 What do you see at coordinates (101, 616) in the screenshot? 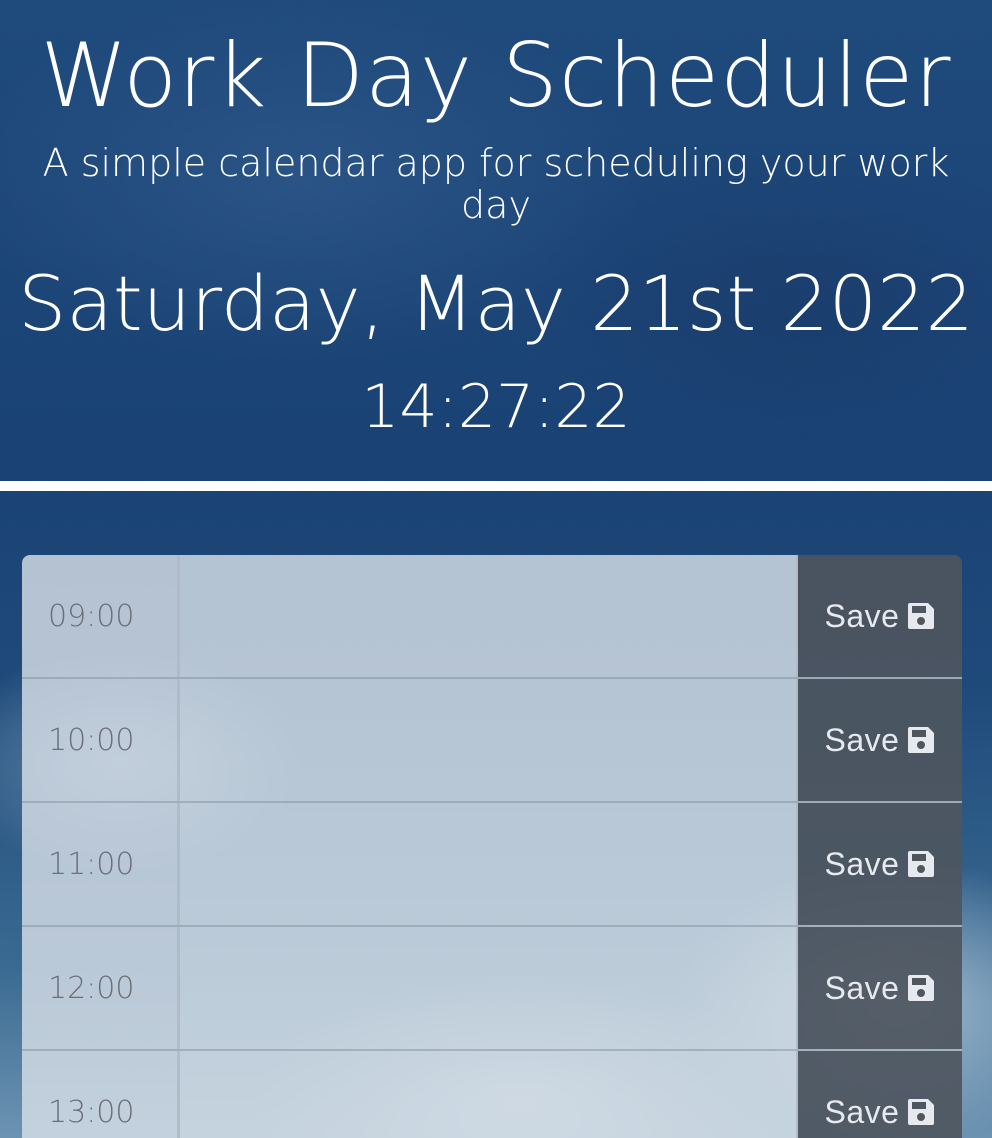
I see `hour-label: 09:00` at bounding box center [101, 616].